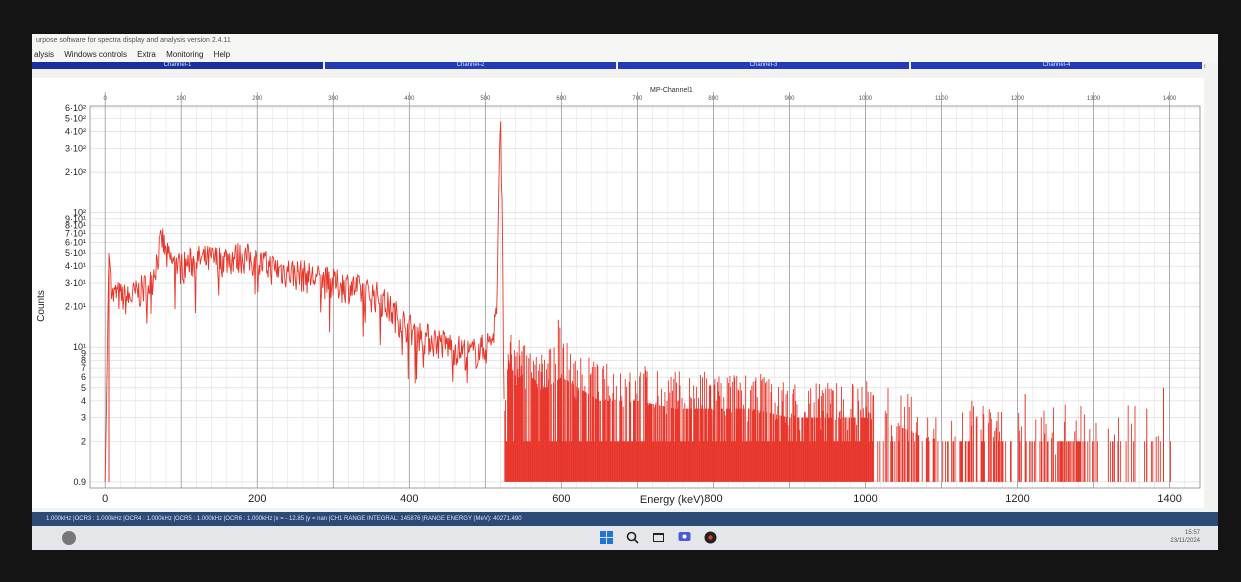 The height and width of the screenshot is (582, 1241). Describe the element at coordinates (222, 55) in the screenshot. I see `menu-help: Help` at that location.